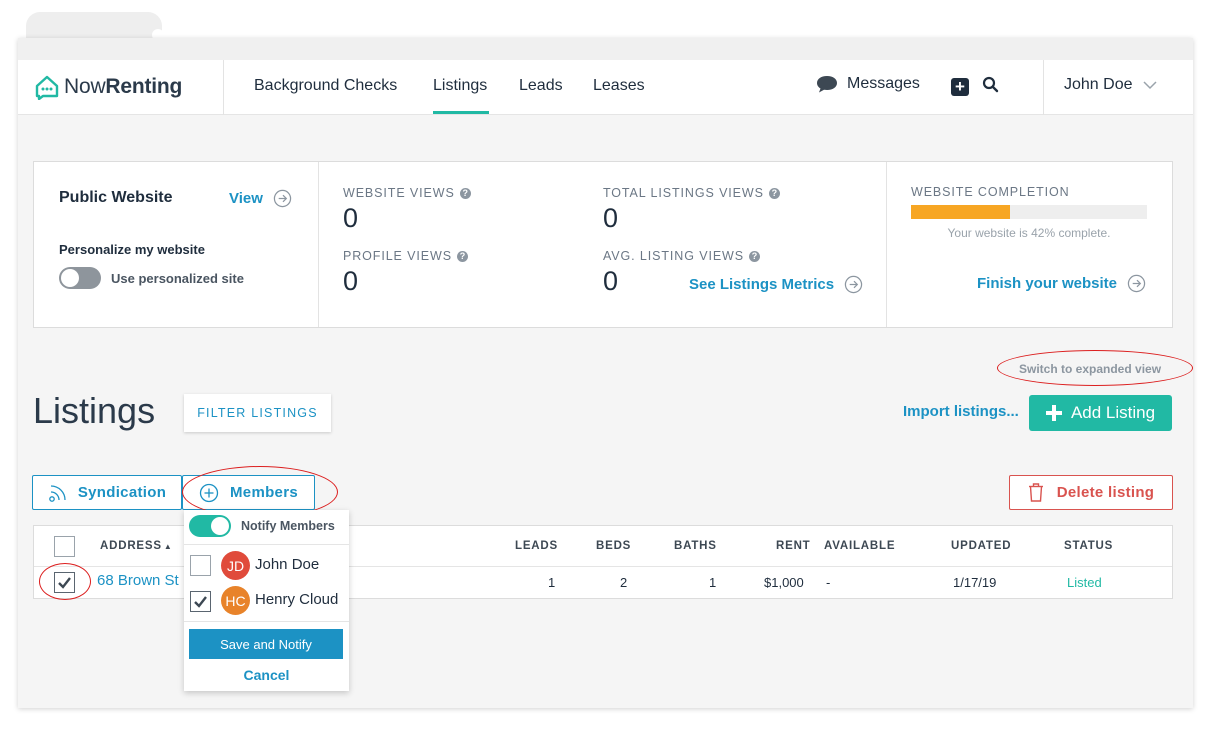 This screenshot has width=1211, height=732. I want to click on website-views-label-text: WEBSITE VIEWS, so click(399, 193).